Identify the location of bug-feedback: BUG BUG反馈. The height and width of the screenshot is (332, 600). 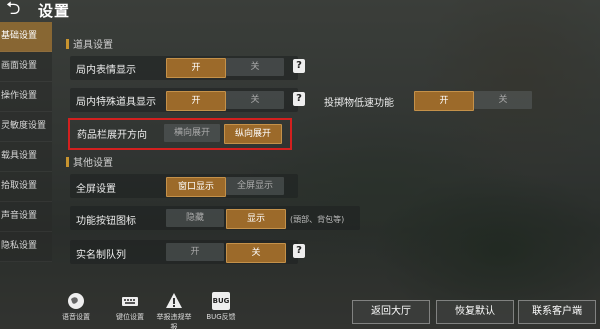
(221, 307).